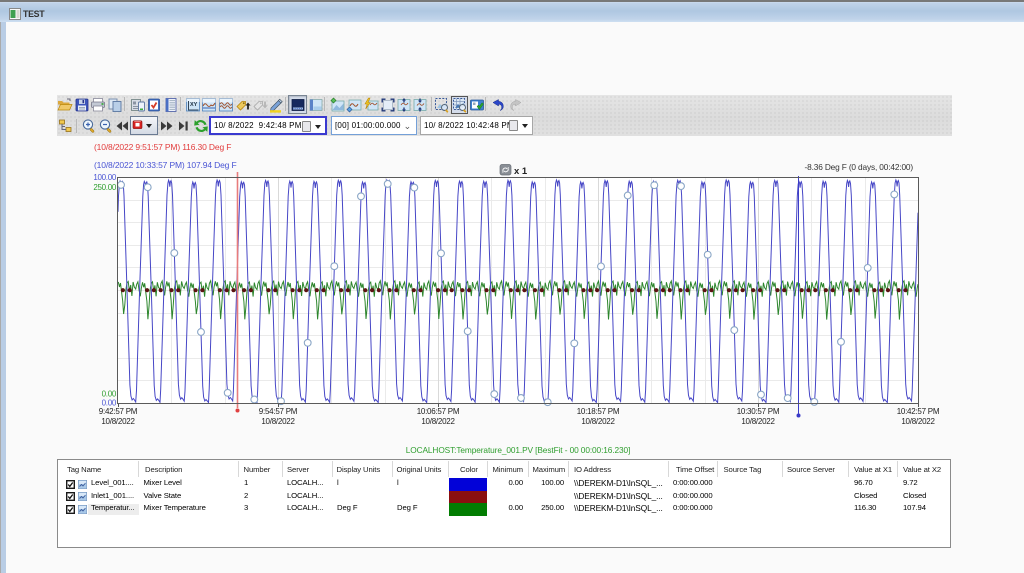 The height and width of the screenshot is (573, 1024). Describe the element at coordinates (438, 411) in the screenshot. I see `svg-text: 10:06:57 PM` at that location.